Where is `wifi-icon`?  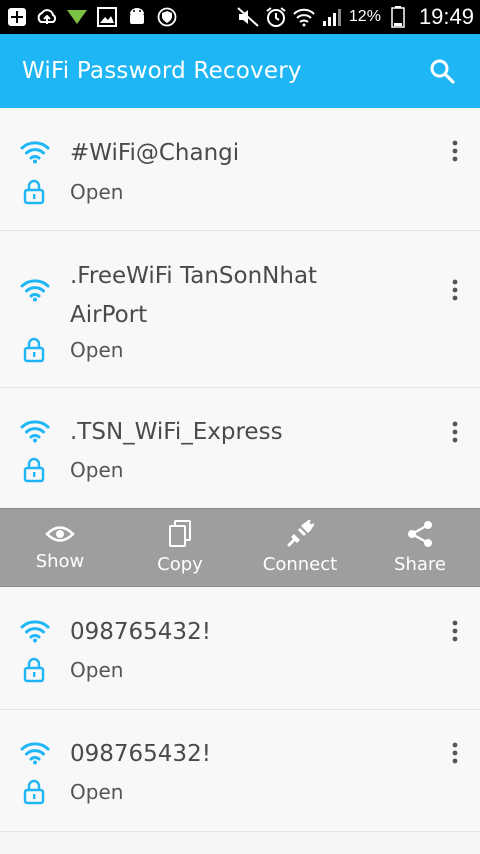
wifi-icon is located at coordinates (304, 17).